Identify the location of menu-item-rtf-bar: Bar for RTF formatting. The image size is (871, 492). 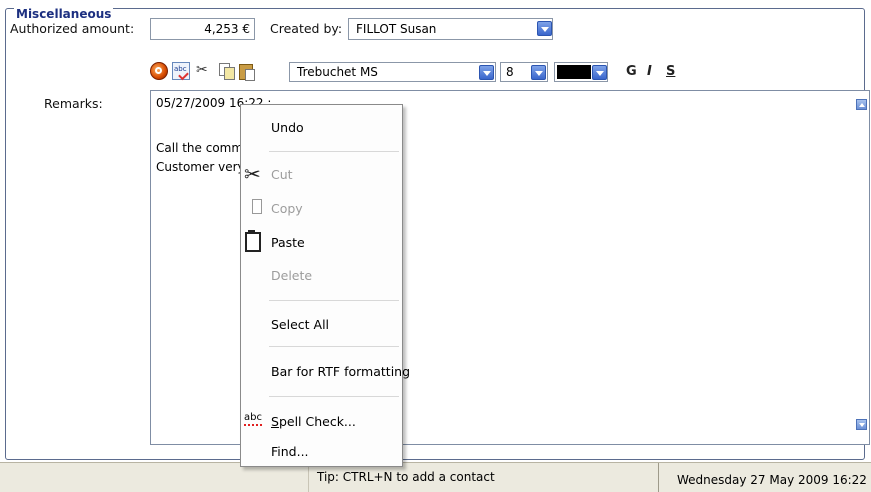
(325, 371).